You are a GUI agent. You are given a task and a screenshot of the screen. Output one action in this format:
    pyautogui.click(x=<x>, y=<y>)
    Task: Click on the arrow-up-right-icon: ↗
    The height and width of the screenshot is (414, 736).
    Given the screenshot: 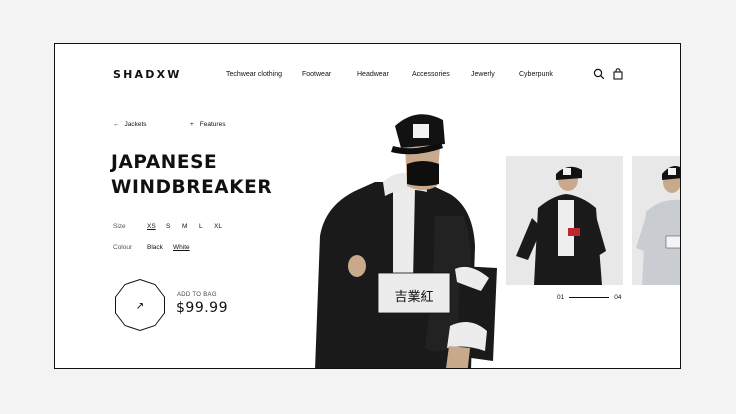 What is the action you would take?
    pyautogui.click(x=140, y=306)
    